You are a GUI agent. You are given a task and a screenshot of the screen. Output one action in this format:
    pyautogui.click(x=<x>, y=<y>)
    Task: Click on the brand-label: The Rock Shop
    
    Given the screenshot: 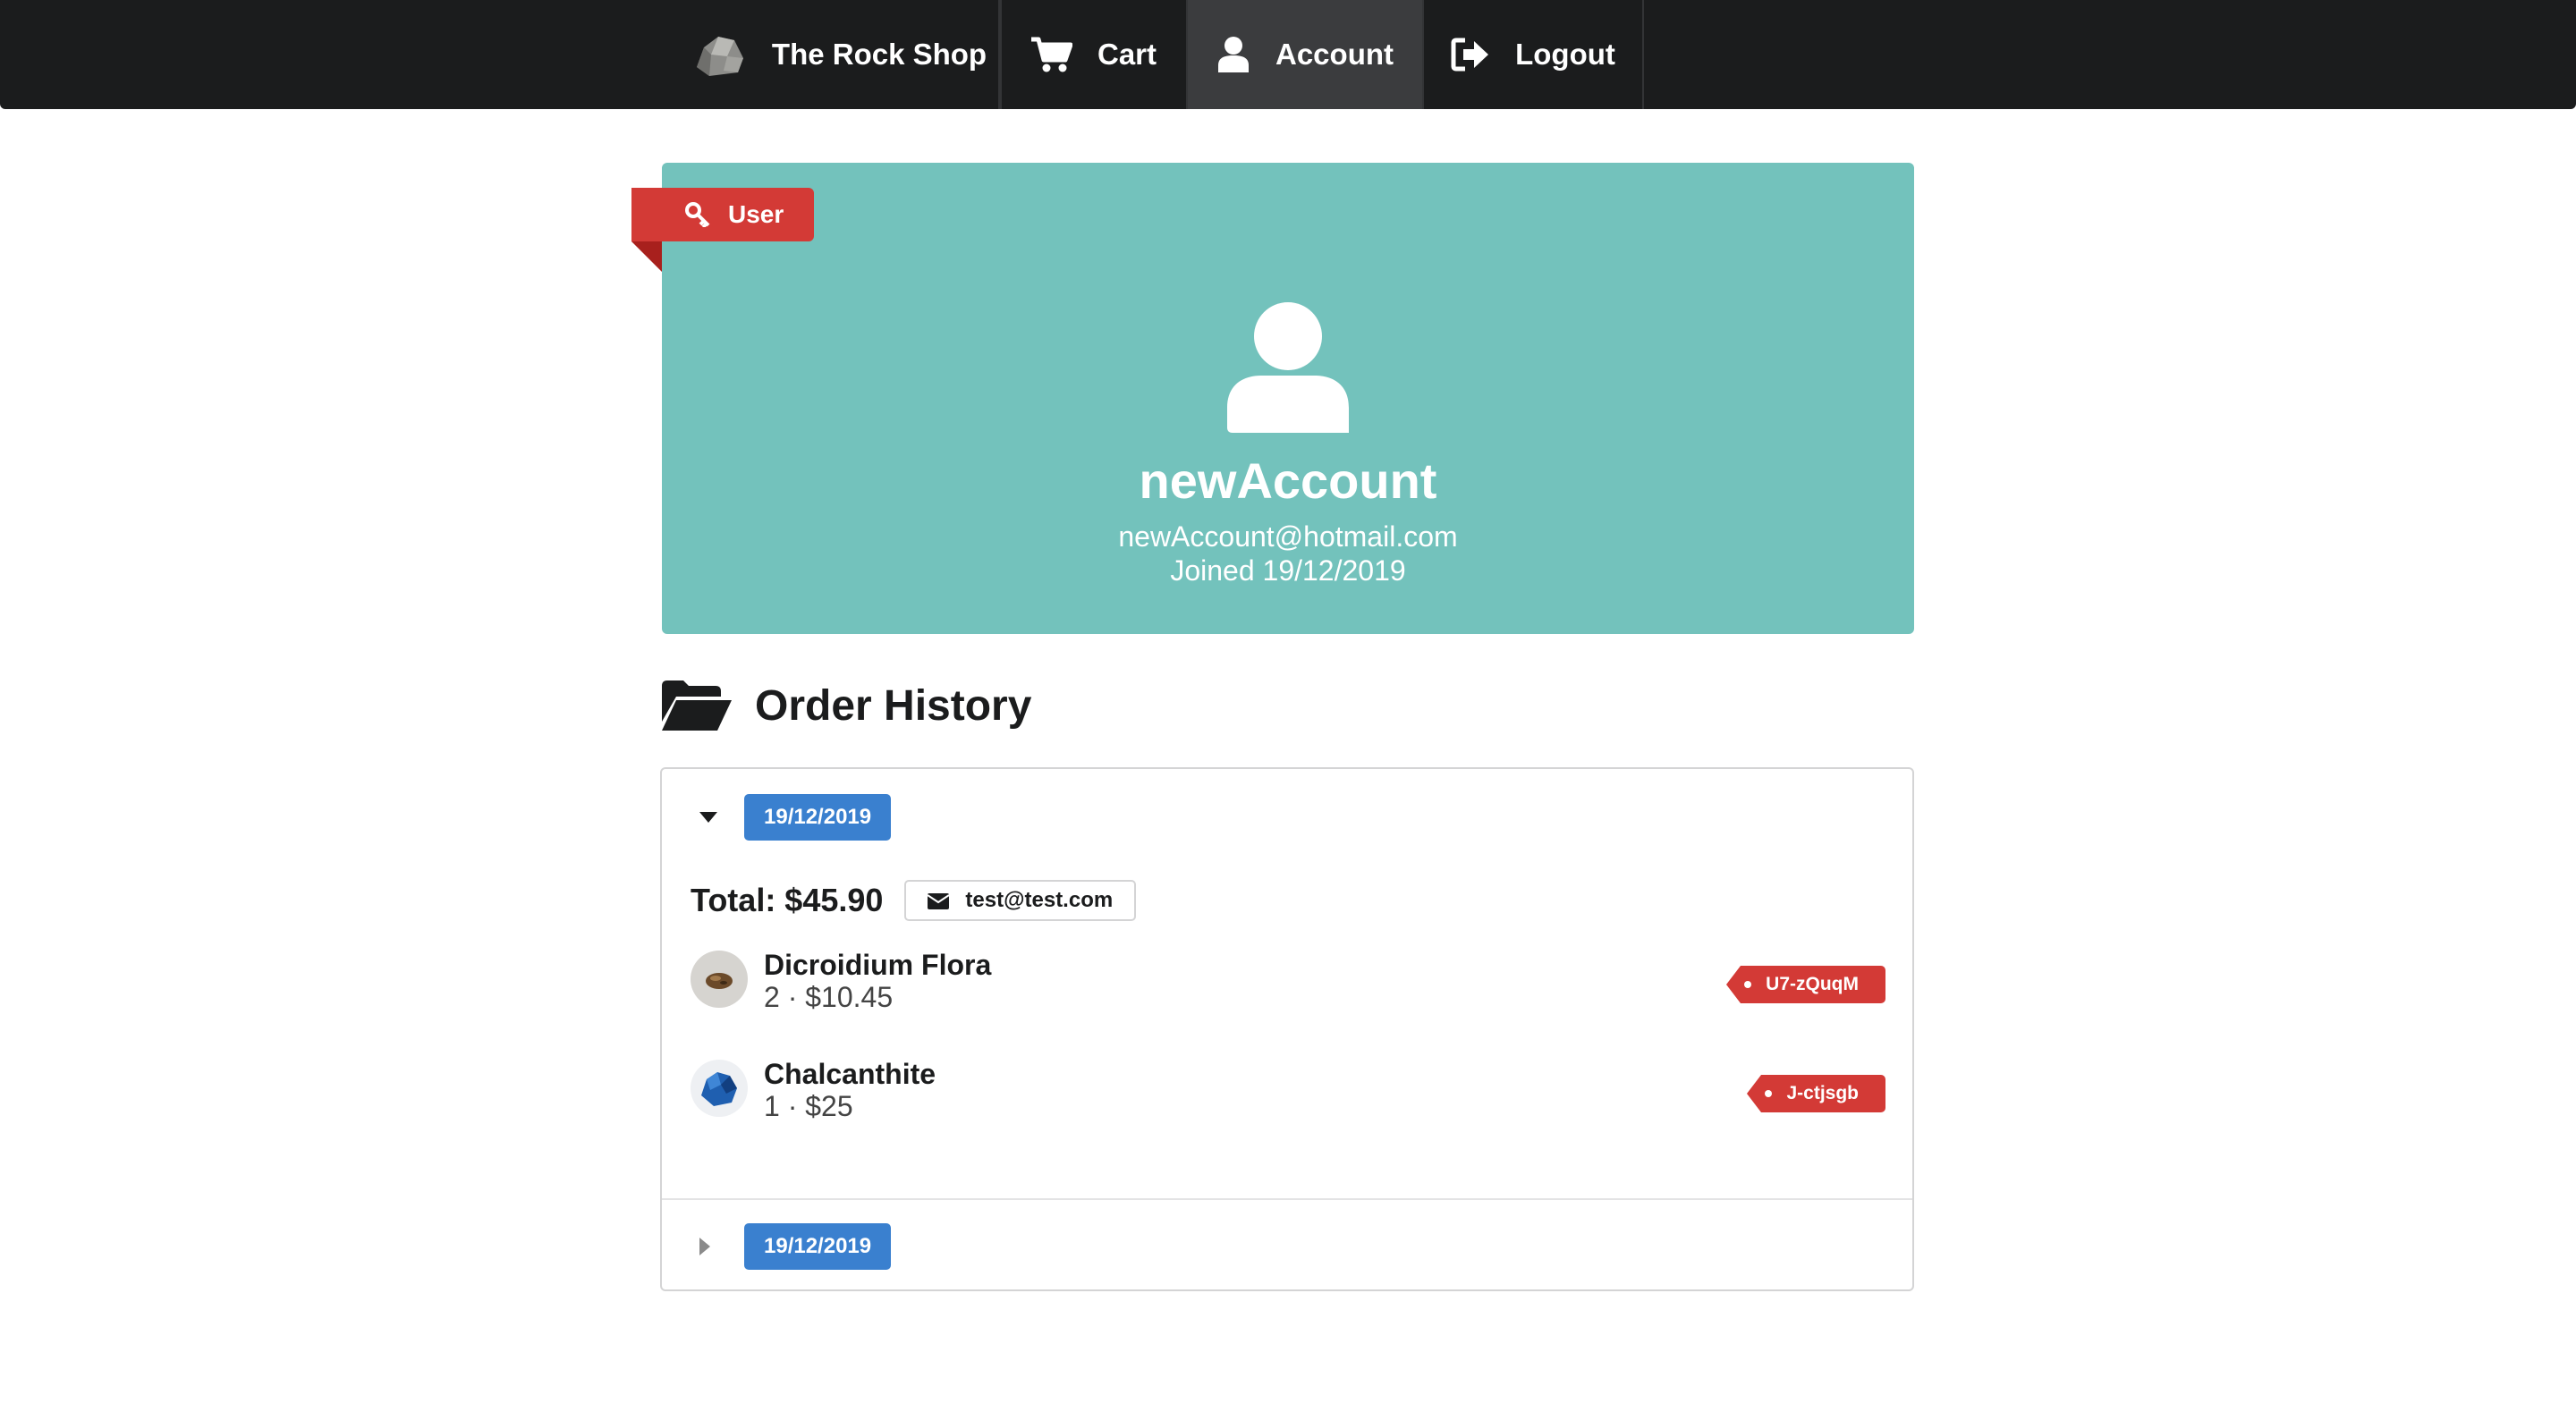 What is the action you would take?
    pyautogui.click(x=879, y=55)
    